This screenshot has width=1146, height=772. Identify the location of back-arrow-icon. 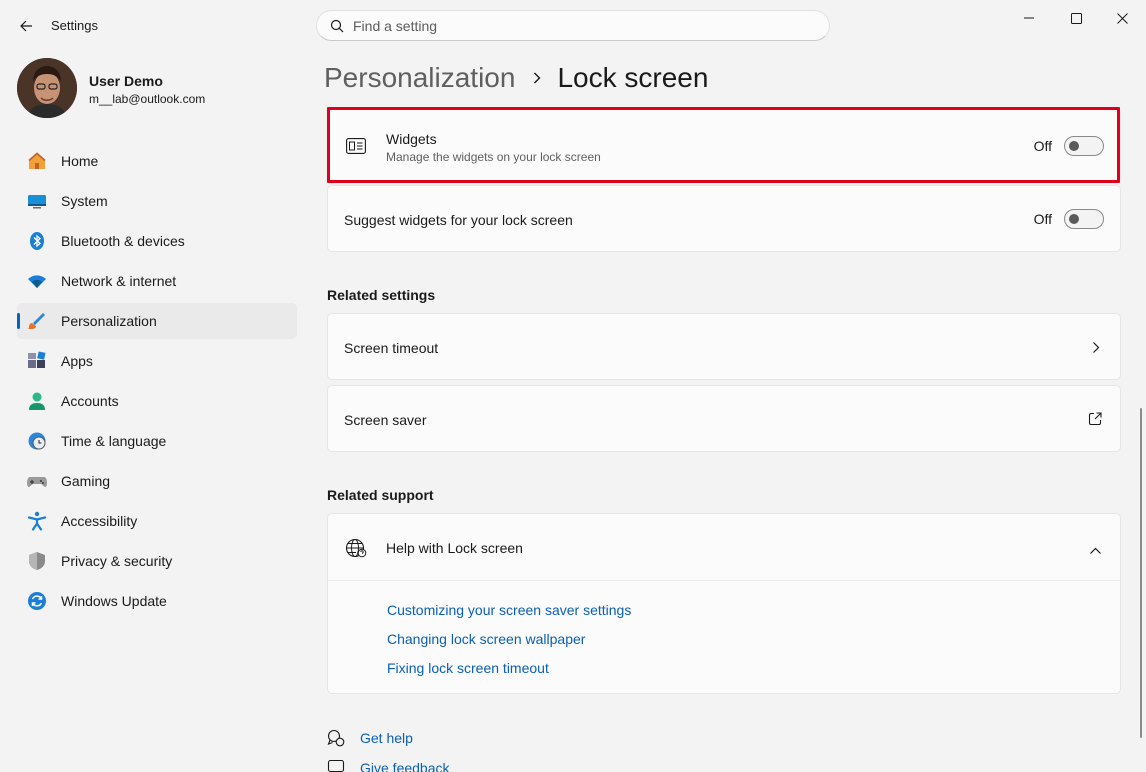
(26, 26).